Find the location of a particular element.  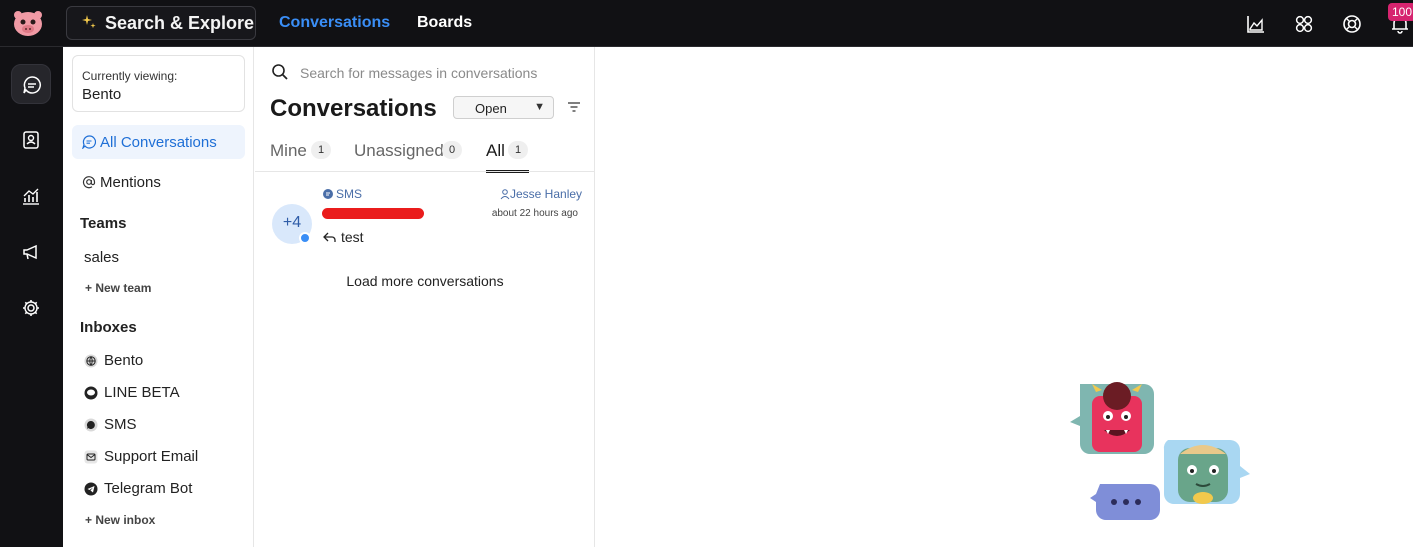

email-icon is located at coordinates (91, 457).